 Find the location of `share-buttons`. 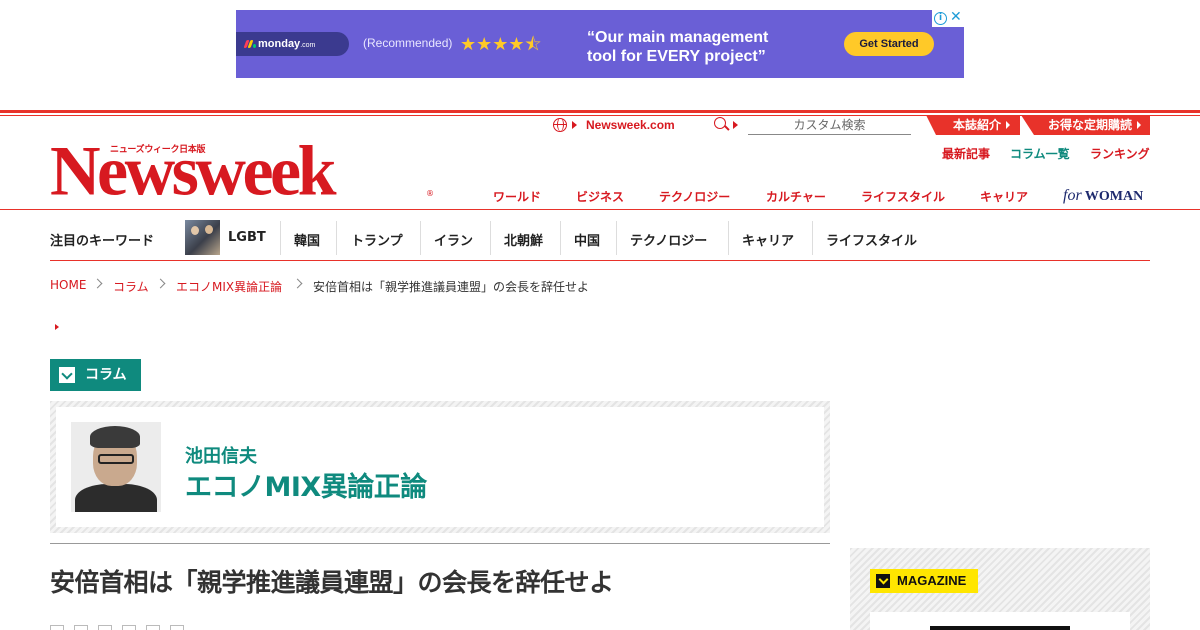

share-buttons is located at coordinates (155, 627).